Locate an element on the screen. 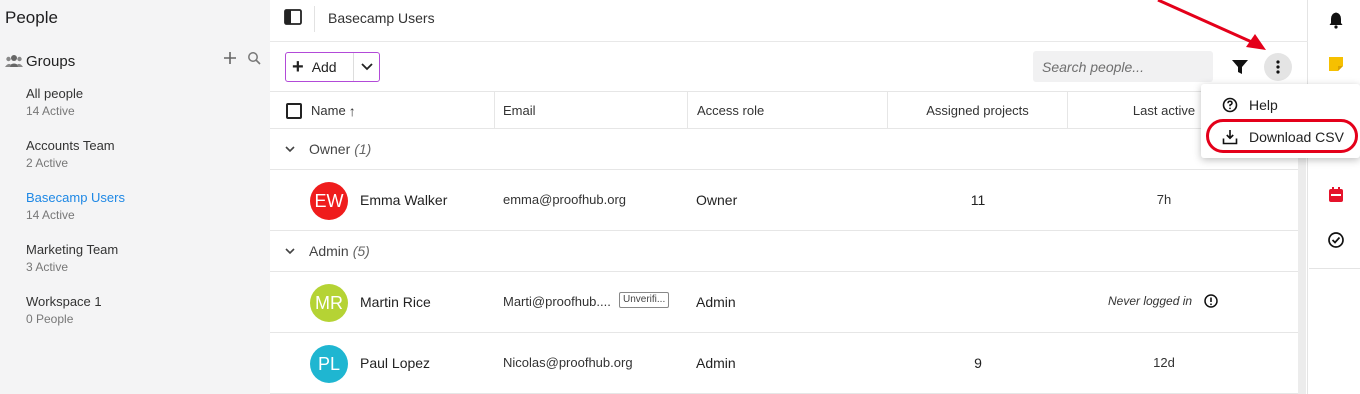 Image resolution: width=1360 pixels, height=394 pixels. add-dropdown-toggle is located at coordinates (366, 67).